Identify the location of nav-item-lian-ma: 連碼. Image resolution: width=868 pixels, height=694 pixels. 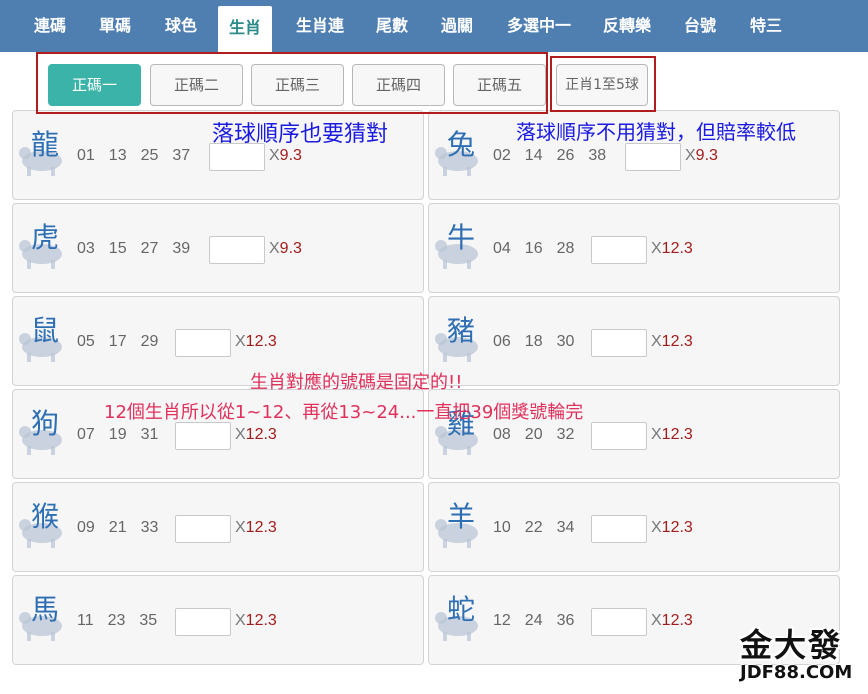
(50, 26).